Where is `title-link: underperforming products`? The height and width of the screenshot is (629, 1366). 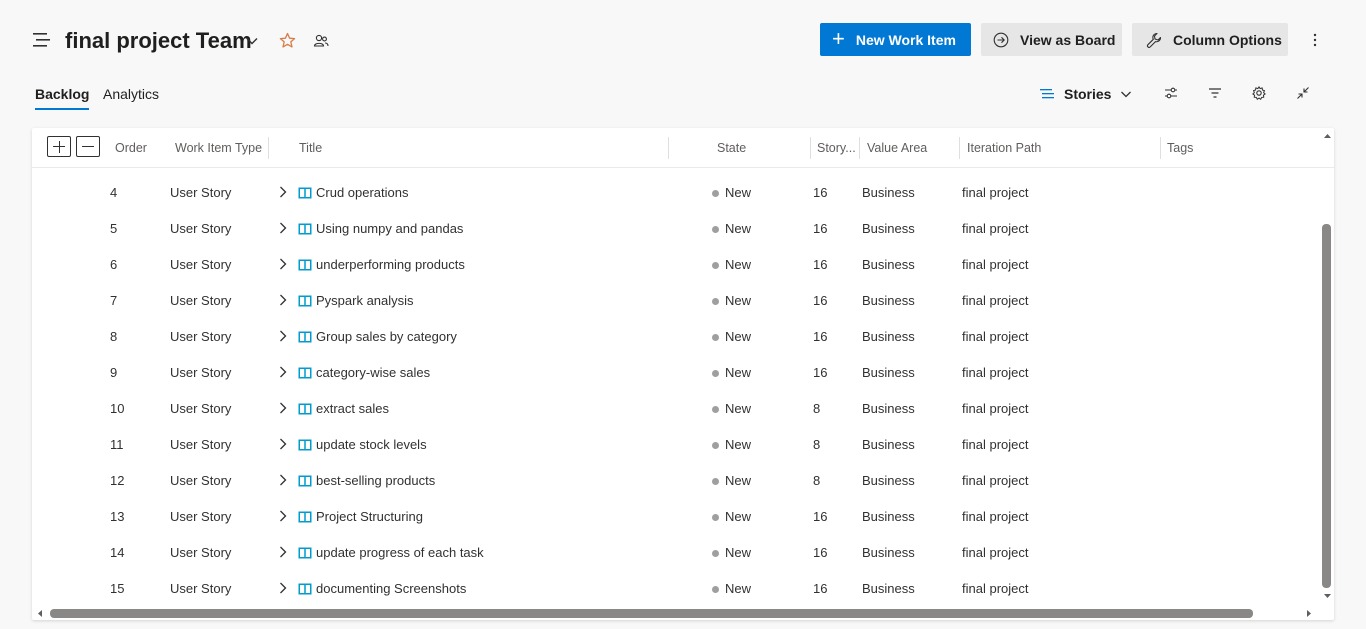 title-link: underperforming products is located at coordinates (390, 264).